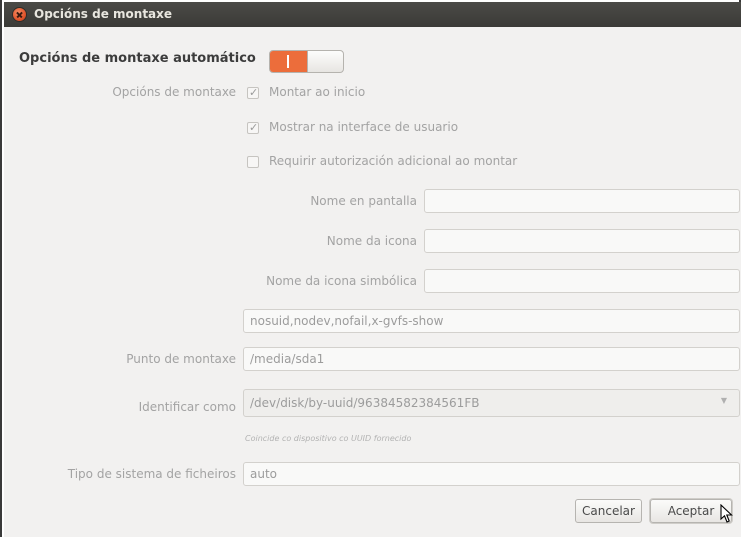 The height and width of the screenshot is (537, 741). I want to click on mount-point-input: /media/sda1, so click(491, 359).